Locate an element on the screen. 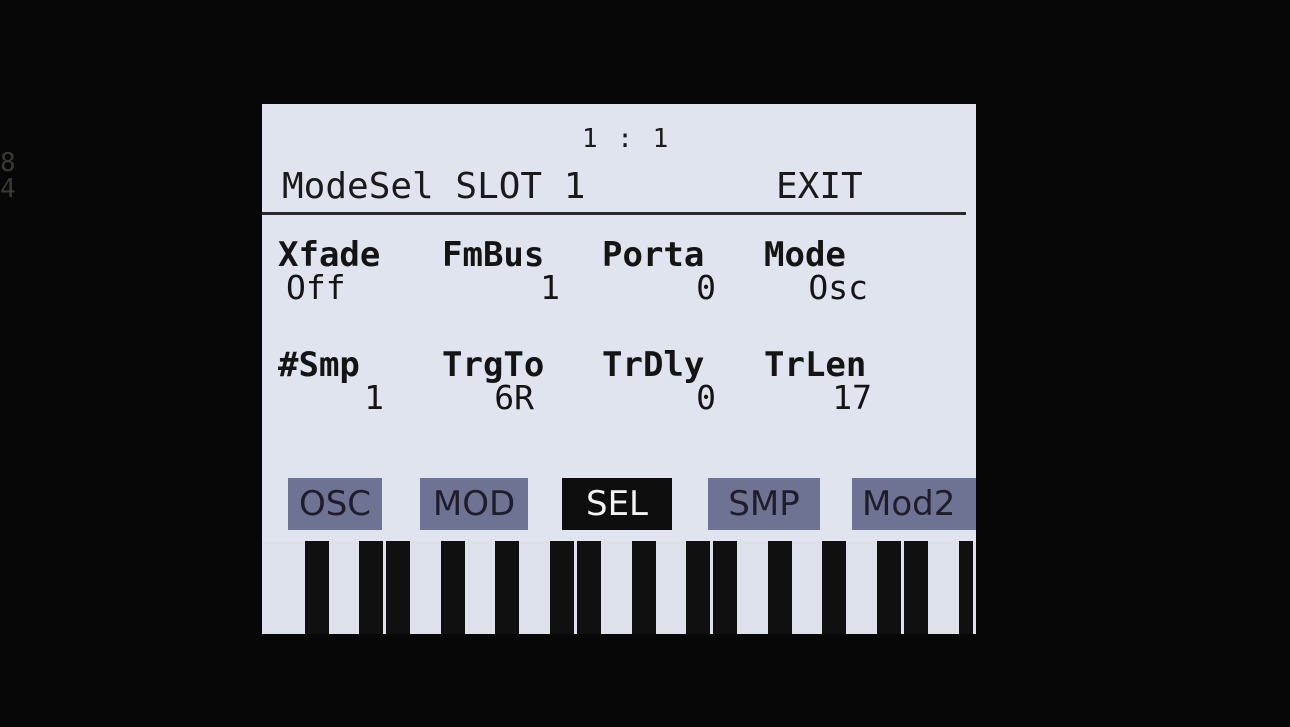 This screenshot has height=727, width=1290. param-porta: Porta 0 is located at coordinates (687, 271).